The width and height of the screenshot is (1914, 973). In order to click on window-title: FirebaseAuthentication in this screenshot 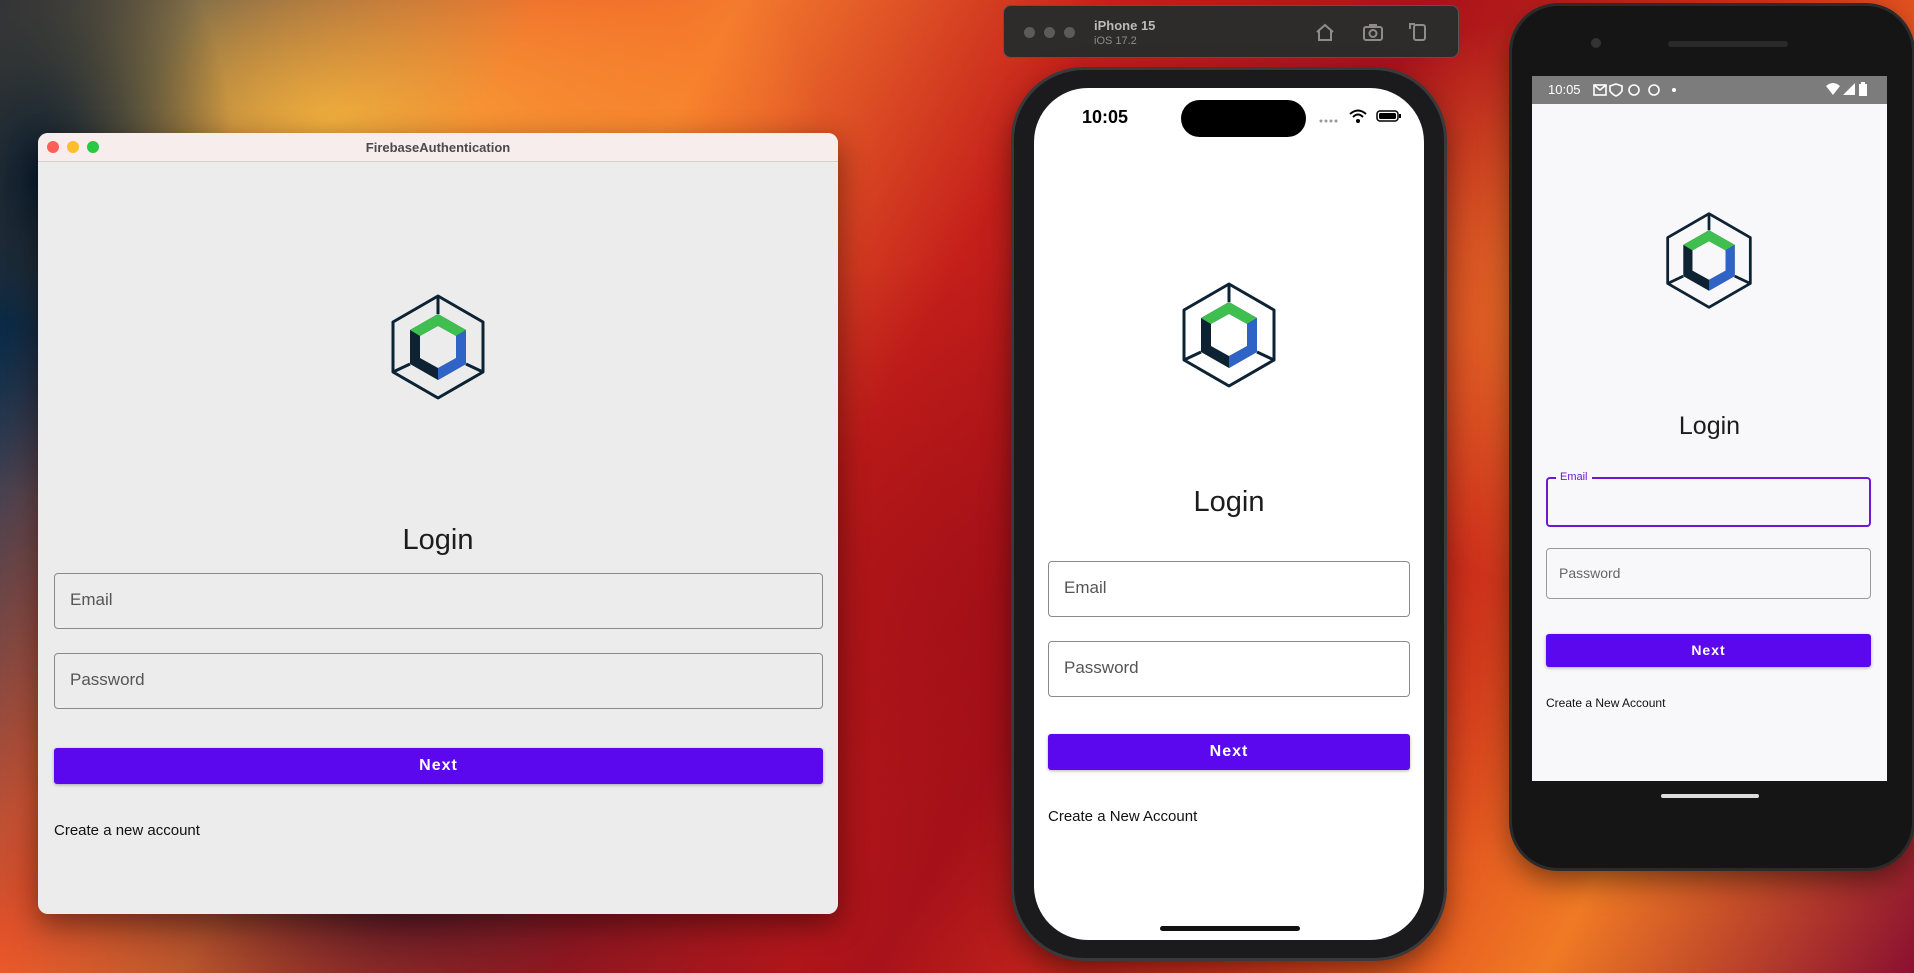, I will do `click(438, 147)`.